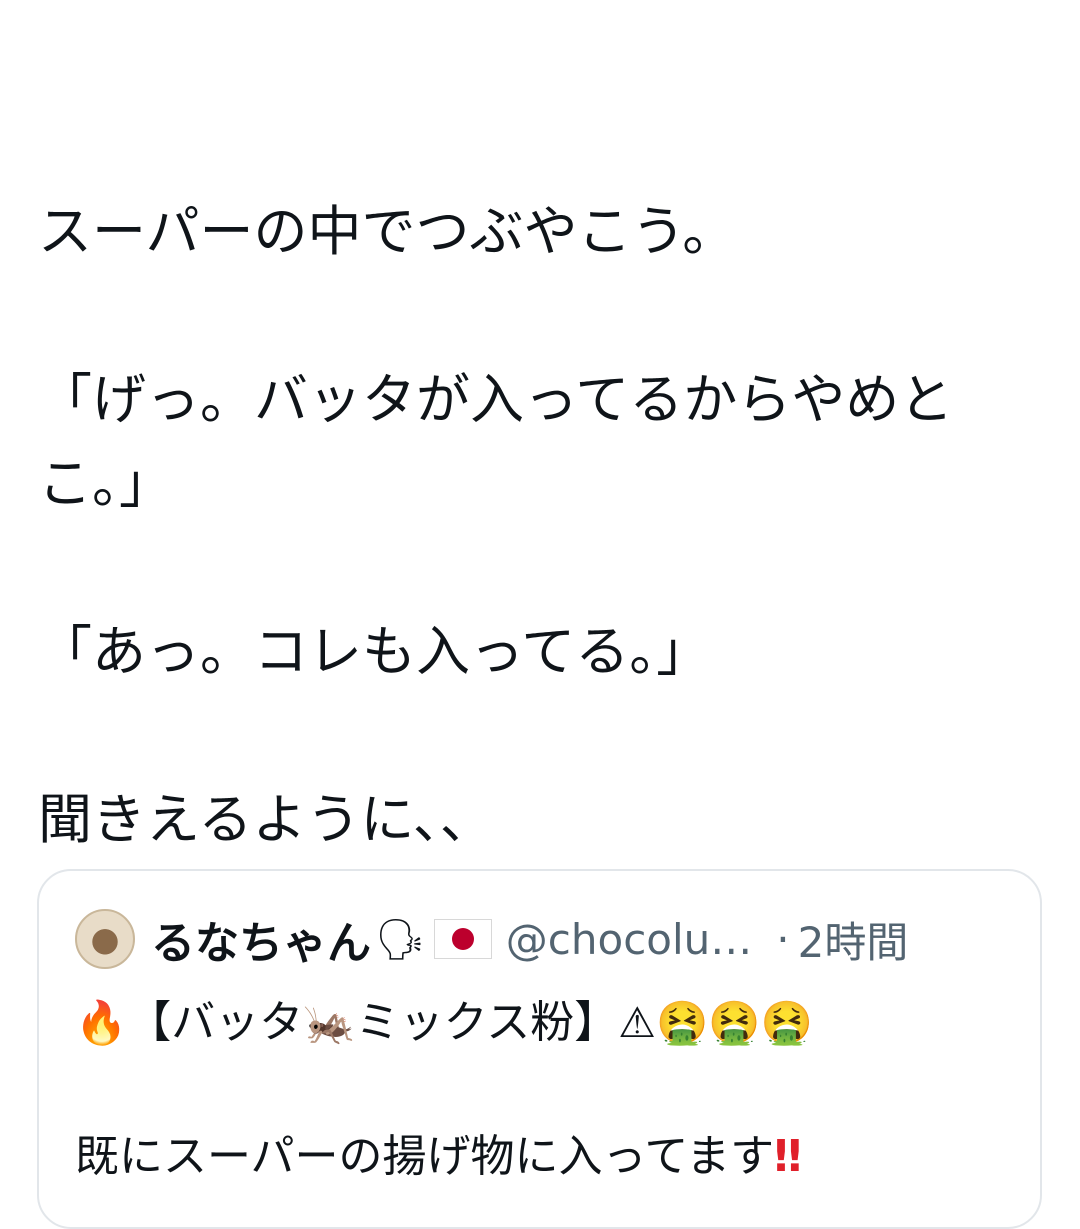 The height and width of the screenshot is (1229, 1080). I want to click on avatar, so click(105, 939).